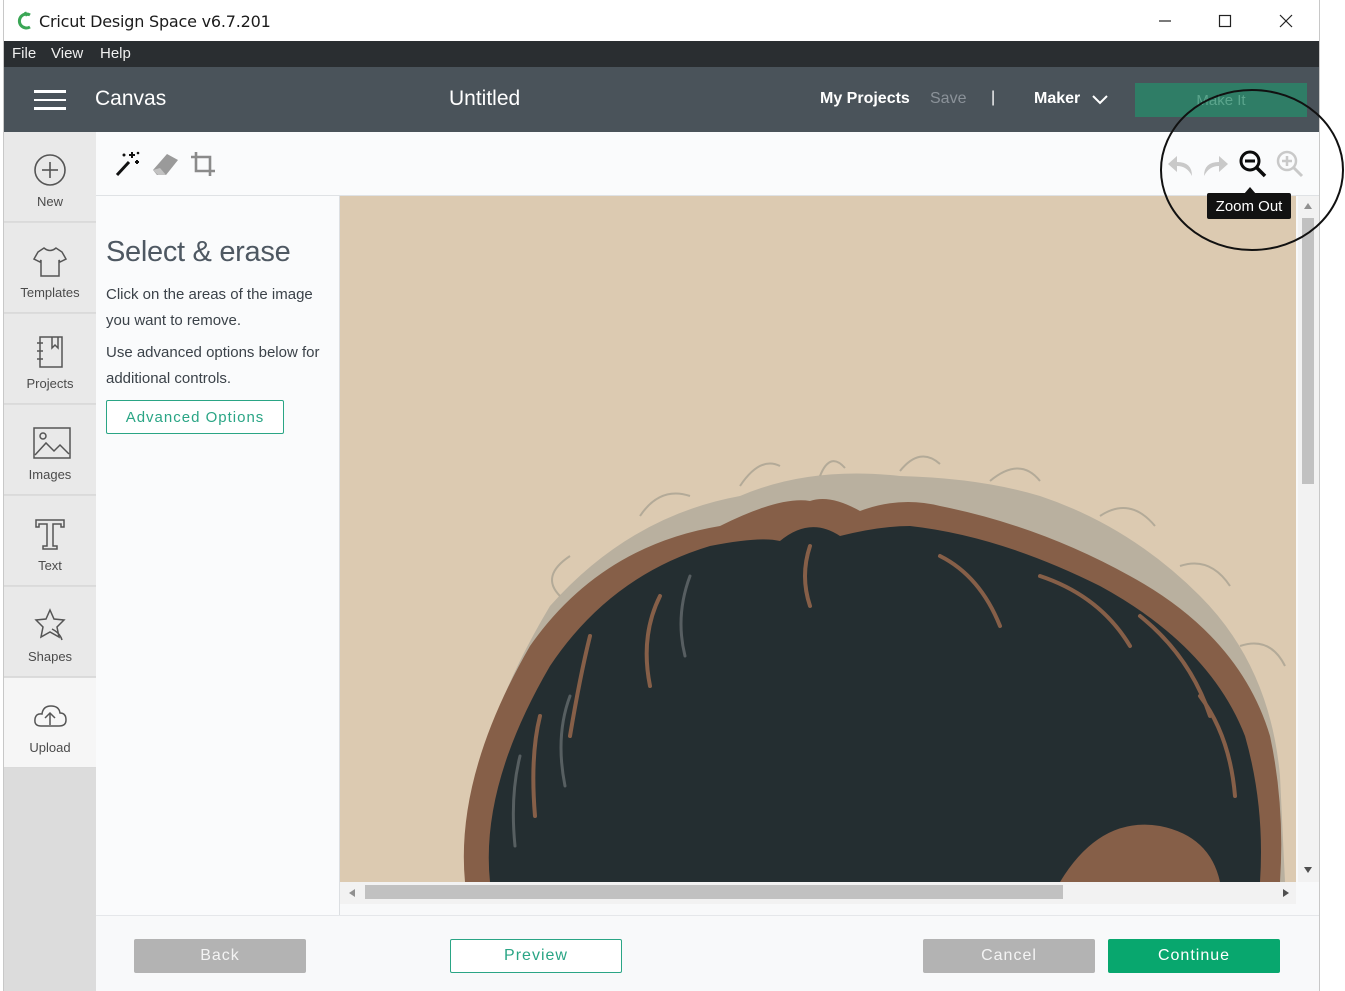 The image size is (1345, 991). Describe the element at coordinates (50, 352) in the screenshot. I see `notebook-icon` at that location.